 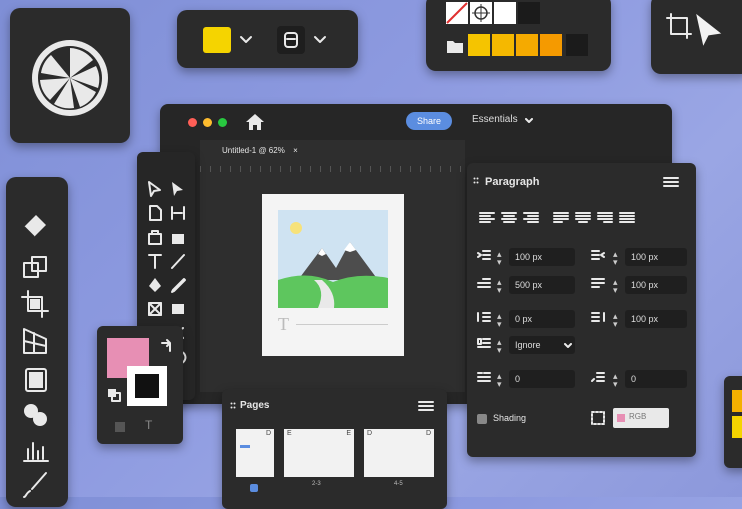 I want to click on shading-checkbox, so click(x=482, y=419).